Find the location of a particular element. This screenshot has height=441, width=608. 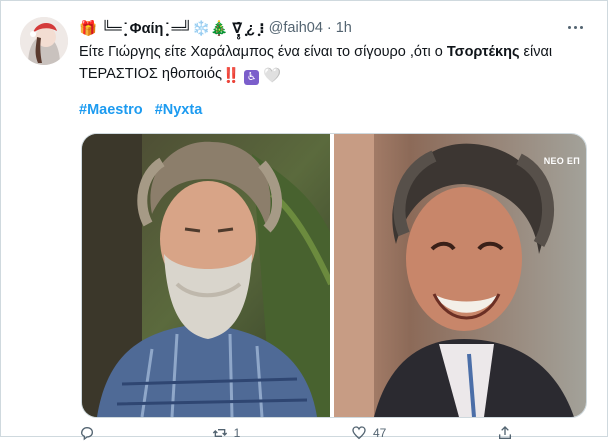

hashtag-nyxta: #Nyxta is located at coordinates (179, 110).